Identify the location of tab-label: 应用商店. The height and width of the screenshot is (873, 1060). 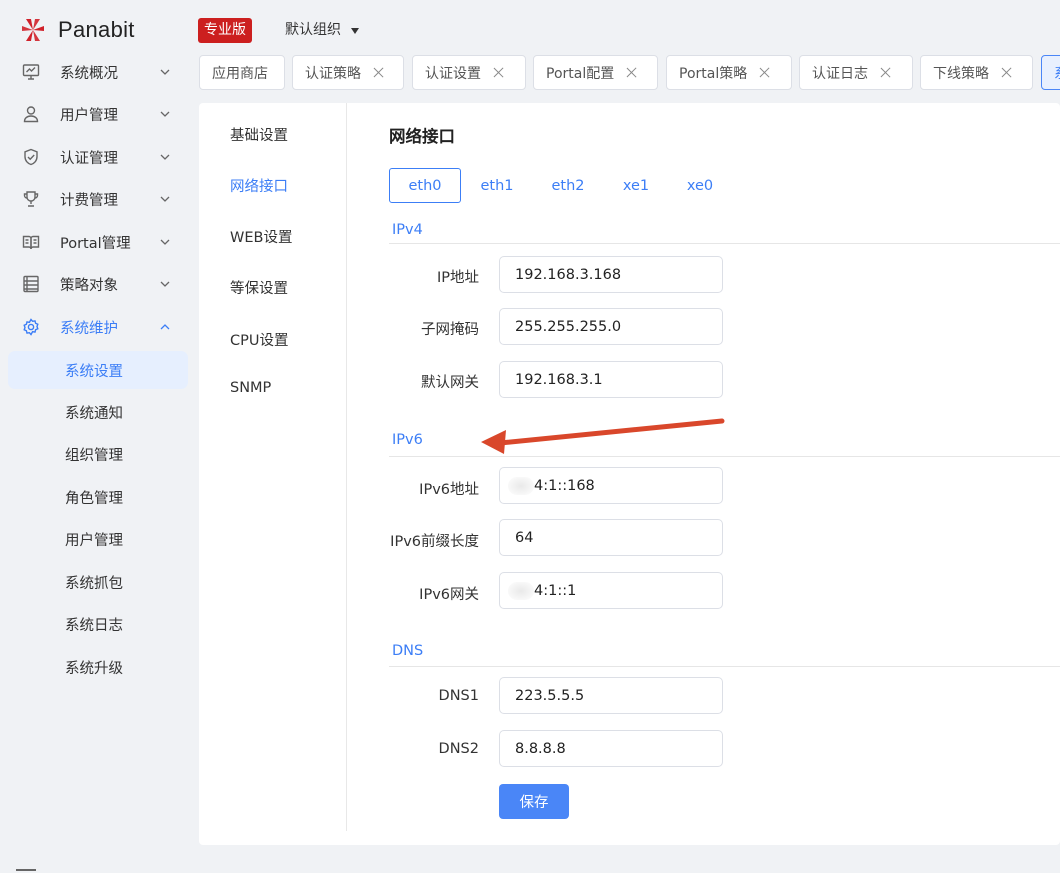
(240, 73).